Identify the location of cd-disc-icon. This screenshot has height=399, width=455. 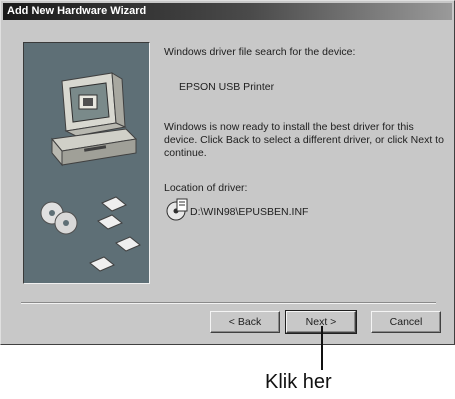
(59, 218).